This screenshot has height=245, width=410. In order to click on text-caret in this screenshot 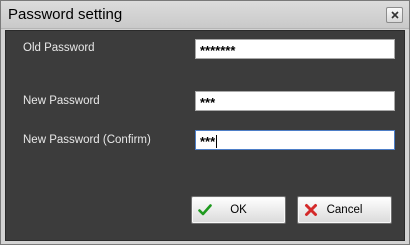, I will do `click(217, 141)`.